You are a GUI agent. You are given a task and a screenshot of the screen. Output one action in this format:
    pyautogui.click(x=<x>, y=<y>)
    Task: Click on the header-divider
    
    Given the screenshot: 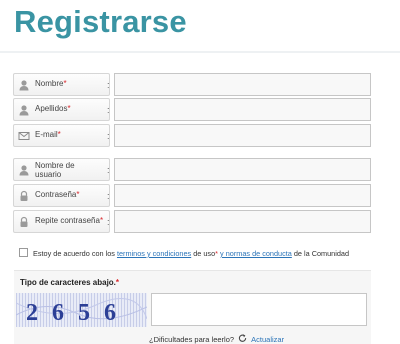 What is the action you would take?
    pyautogui.click(x=200, y=52)
    